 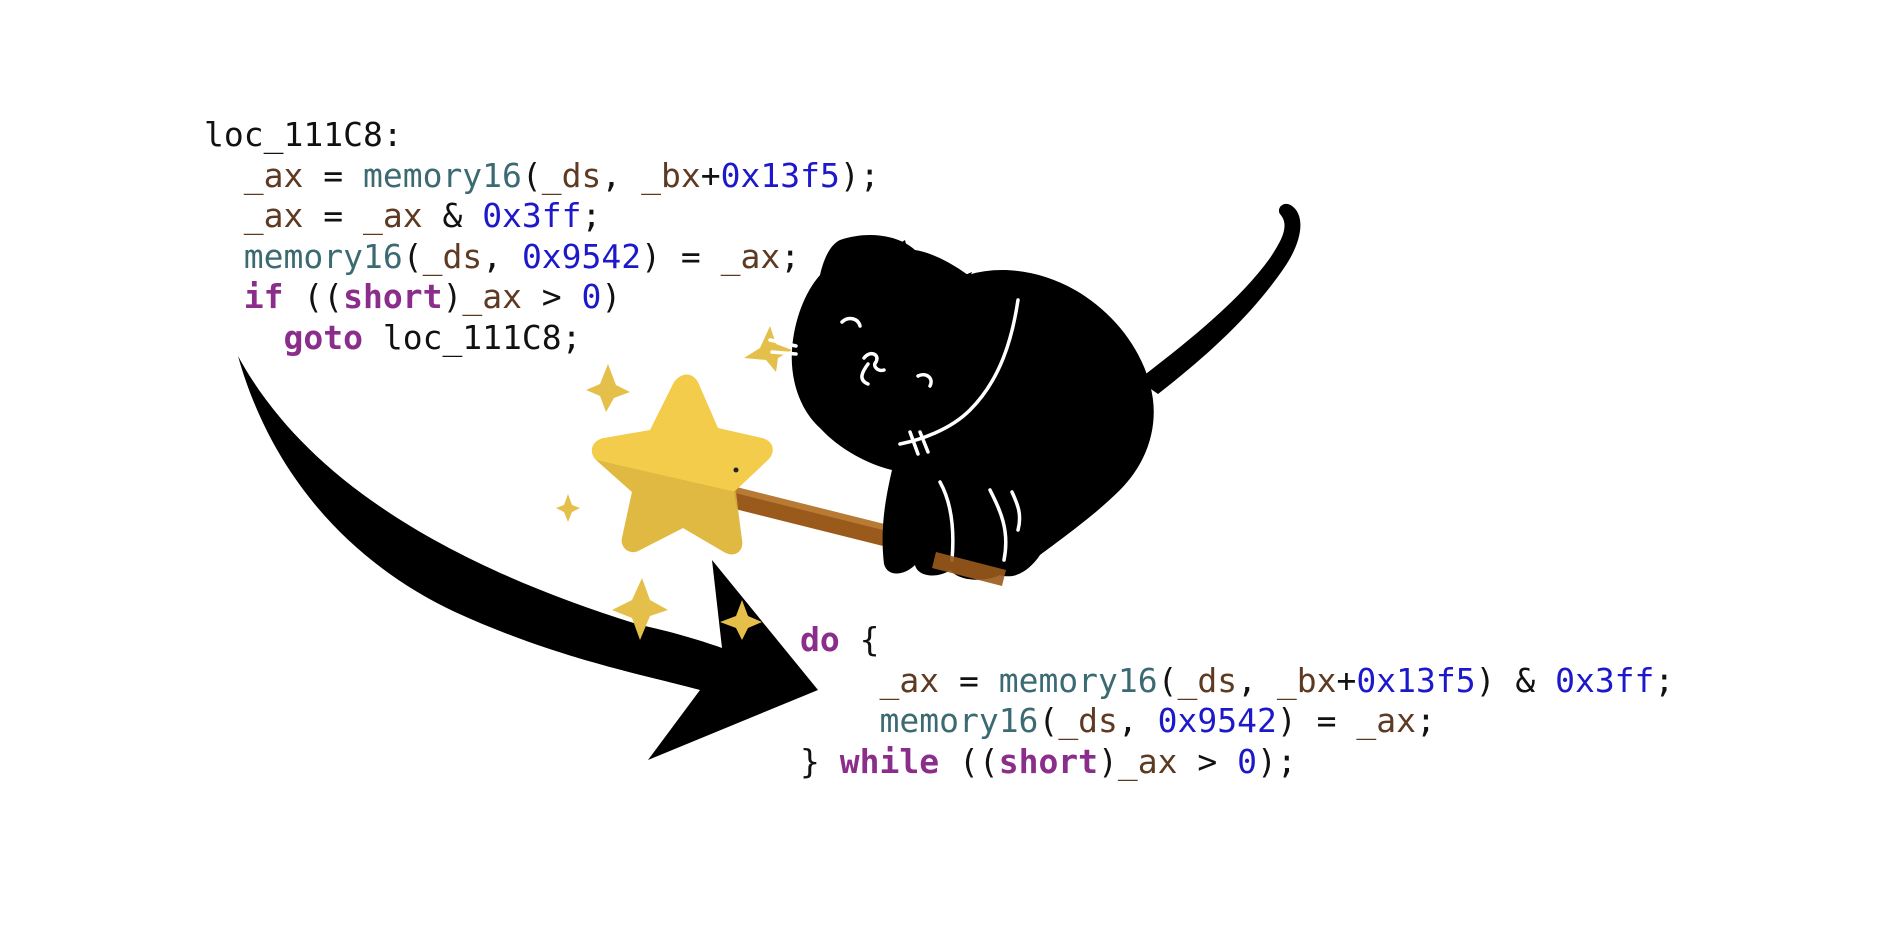 What do you see at coordinates (263, 296) in the screenshot?
I see `keyword-token: if` at bounding box center [263, 296].